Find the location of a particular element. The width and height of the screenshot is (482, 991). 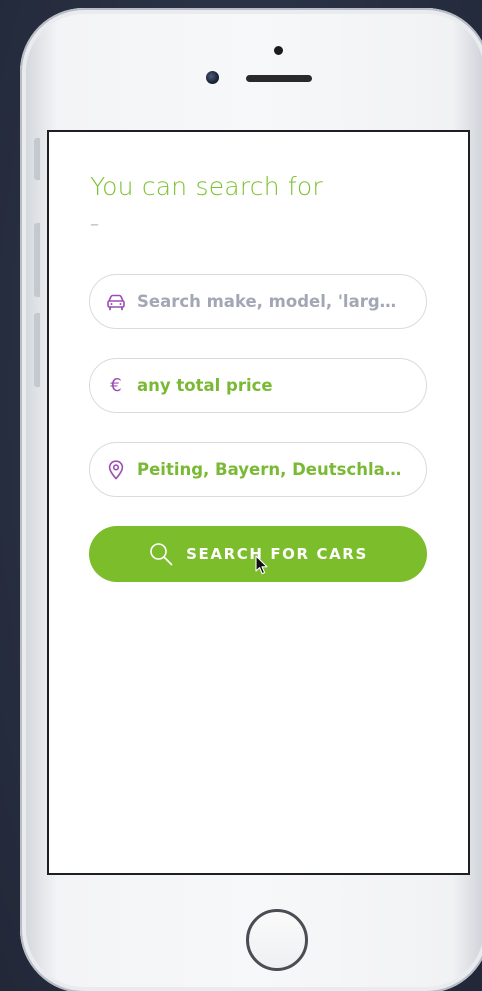

euro-glyph: € is located at coordinates (116, 385).